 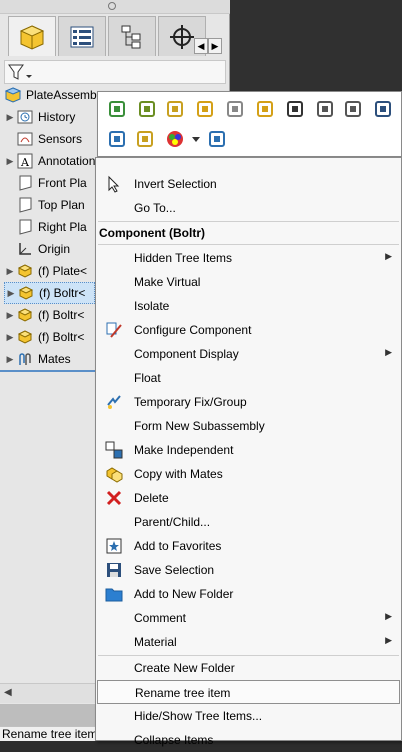 I want to click on menu-item-save-selection: Save Selection, so click(x=248, y=570).